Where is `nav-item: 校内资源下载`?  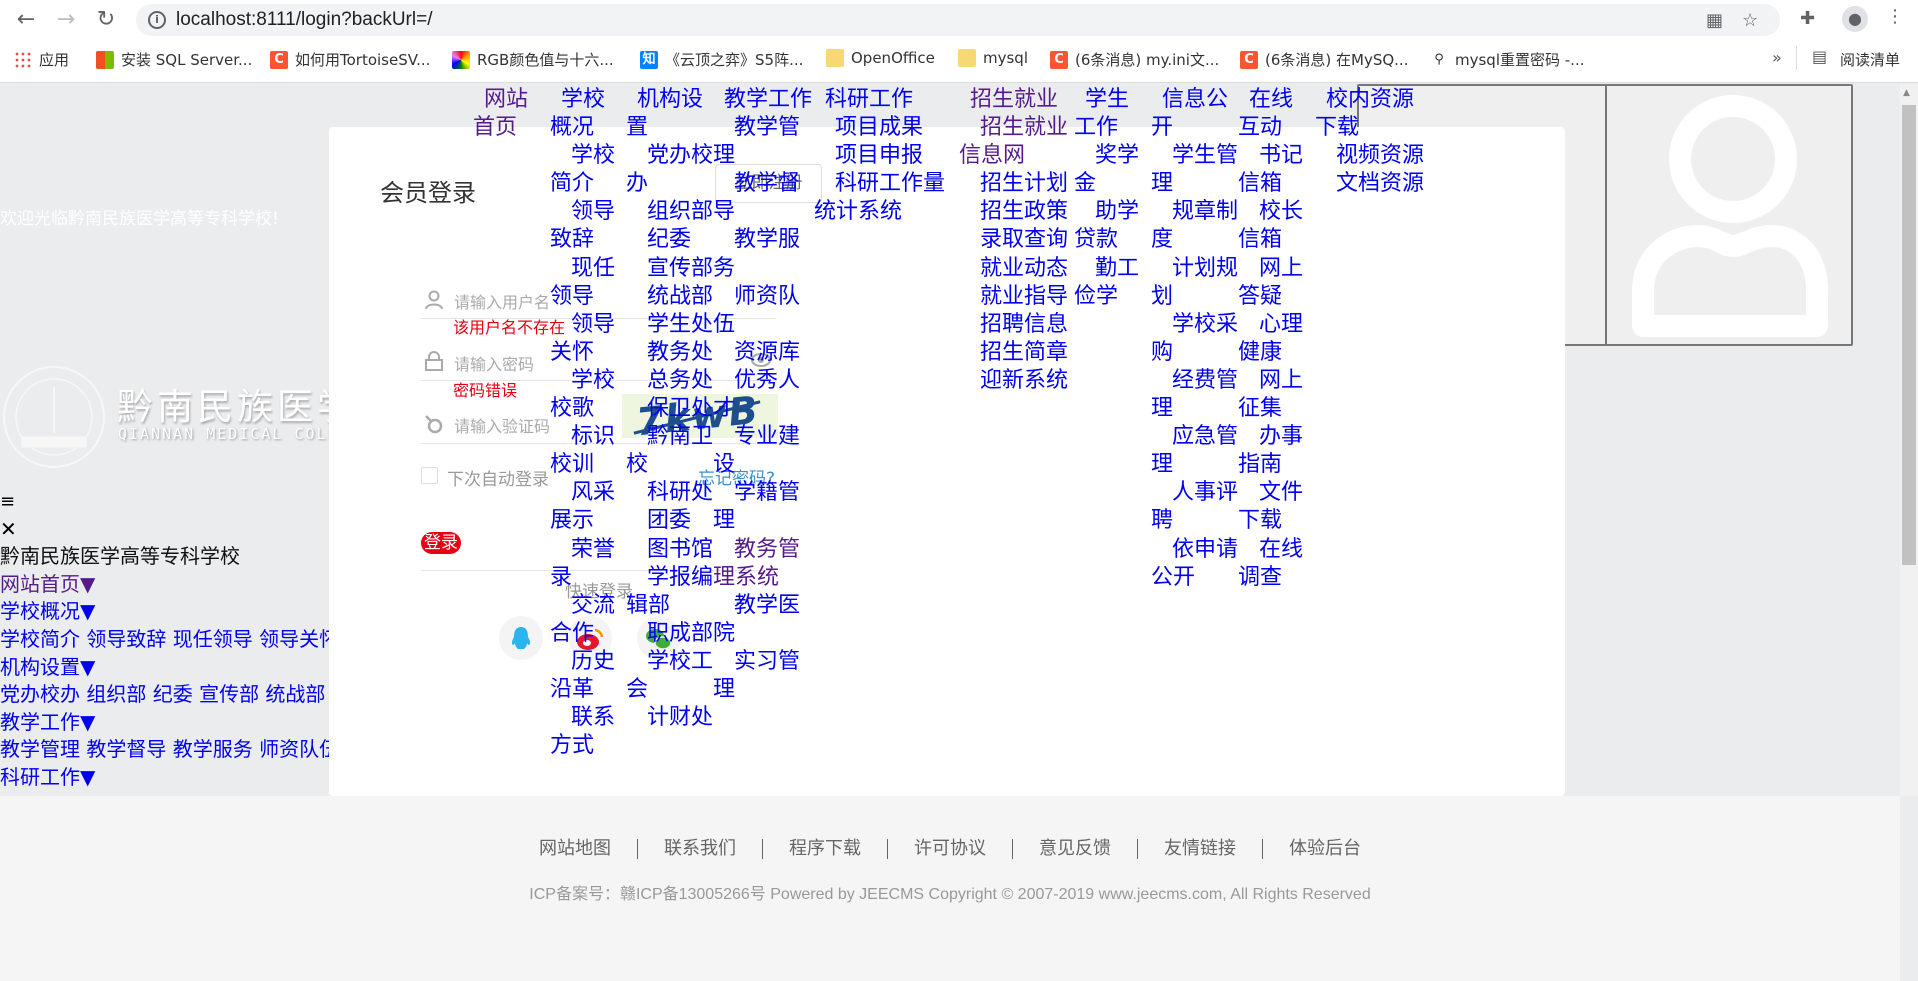
nav-item: 校内资源下载 is located at coordinates (1370, 114).